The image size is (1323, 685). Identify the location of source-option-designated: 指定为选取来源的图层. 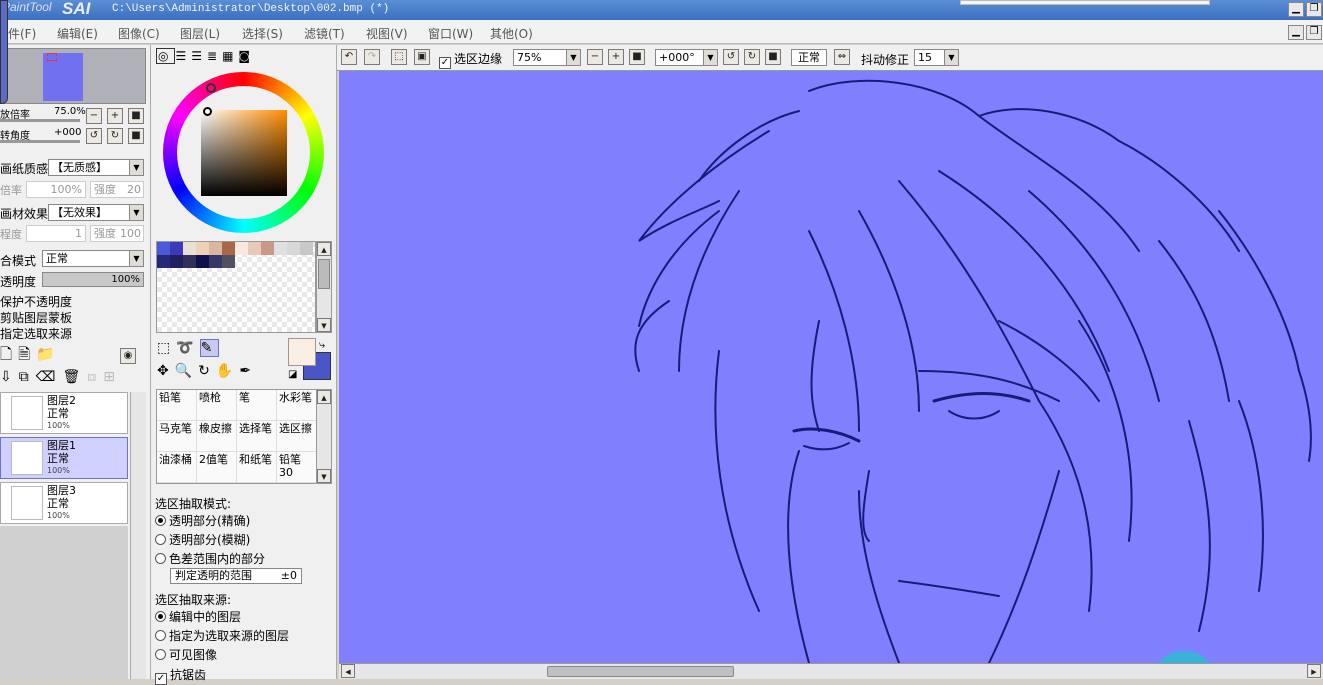
(222, 635).